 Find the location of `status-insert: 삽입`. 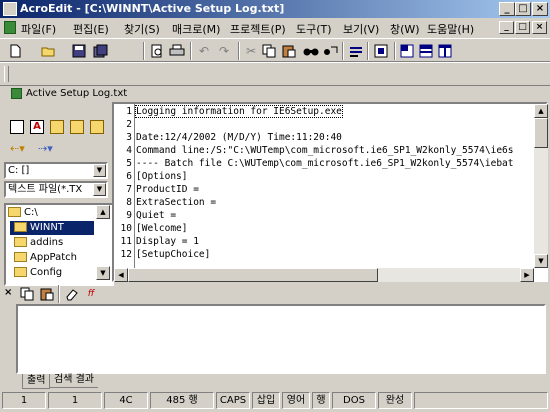

status-insert: 삽입 is located at coordinates (266, 400).